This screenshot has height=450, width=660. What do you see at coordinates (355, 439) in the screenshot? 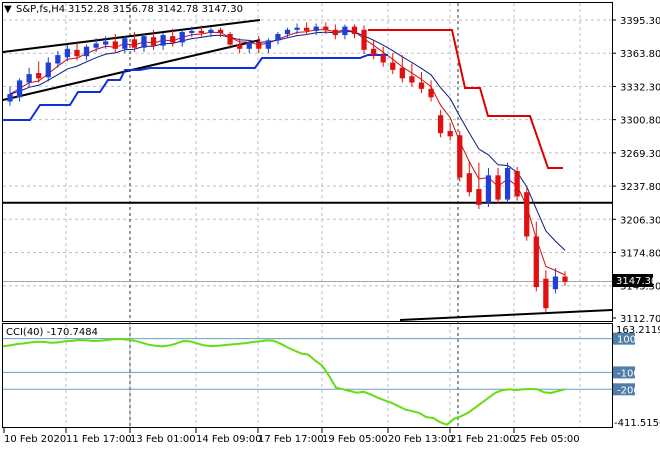
I see `time-tick-label: 19 Feb 05:00` at bounding box center [355, 439].